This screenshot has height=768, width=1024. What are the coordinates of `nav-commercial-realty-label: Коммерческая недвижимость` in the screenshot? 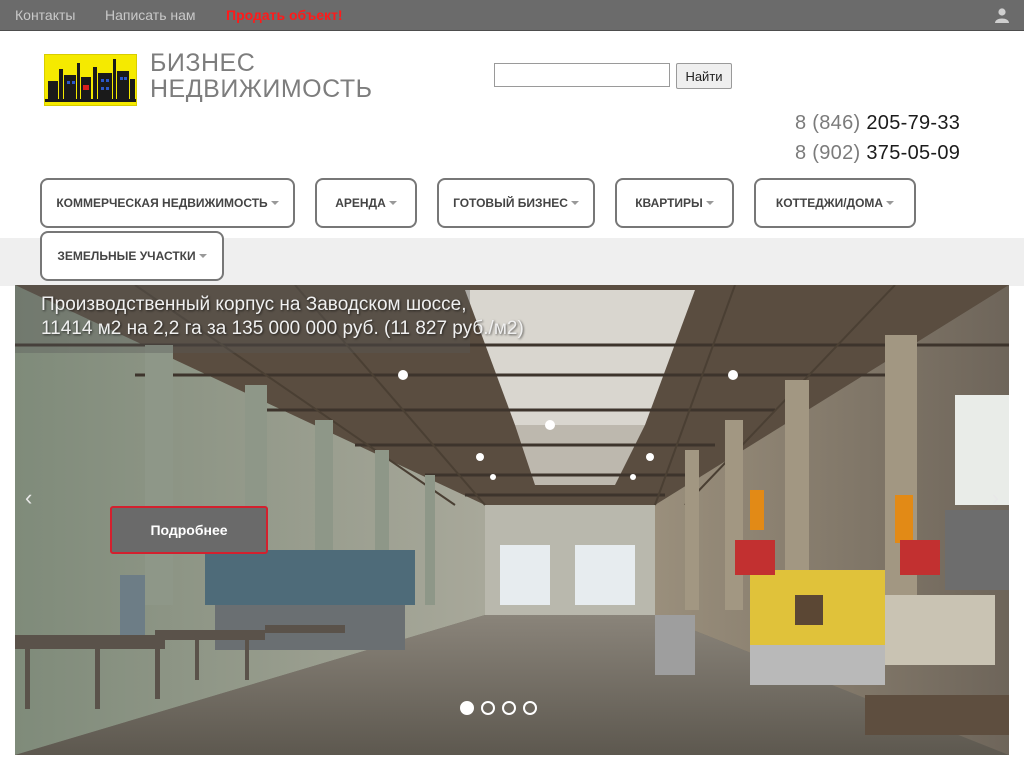 It's located at (162, 203).